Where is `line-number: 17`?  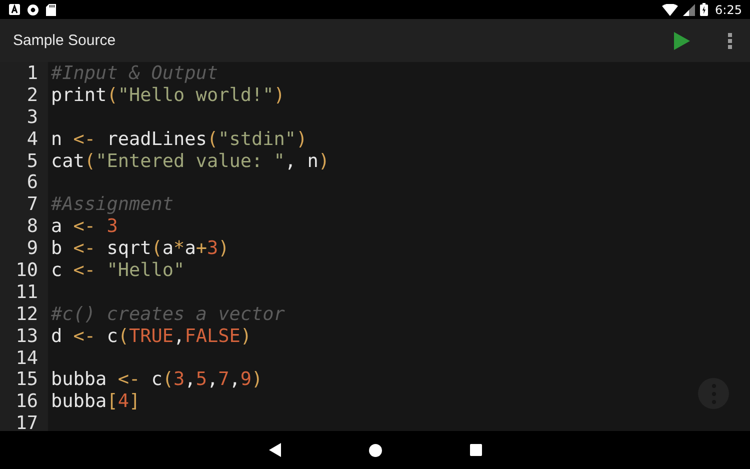
line-number: 17 is located at coordinates (26, 422).